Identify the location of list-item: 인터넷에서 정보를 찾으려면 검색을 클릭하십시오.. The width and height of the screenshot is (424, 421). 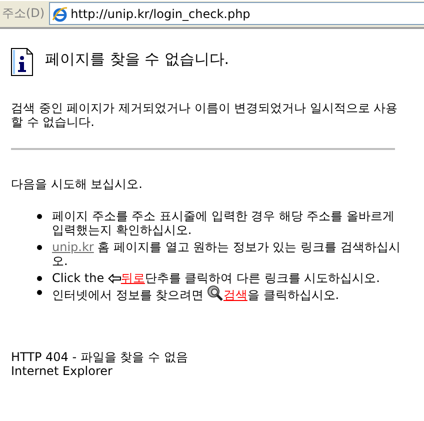
(196, 293).